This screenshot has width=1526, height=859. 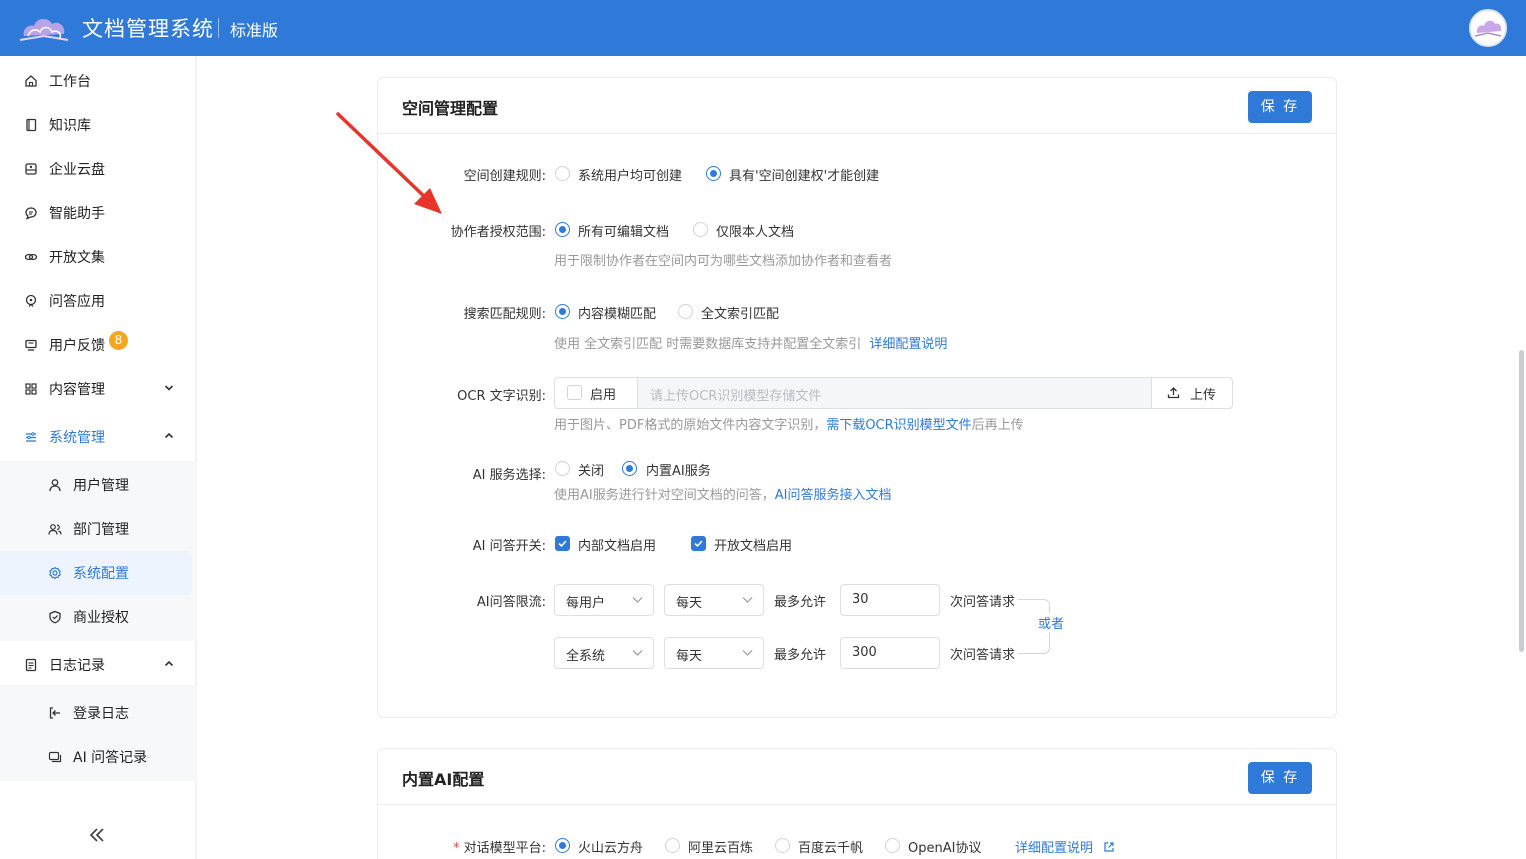 I want to click on platform-radio-aliyun, so click(x=672, y=845).